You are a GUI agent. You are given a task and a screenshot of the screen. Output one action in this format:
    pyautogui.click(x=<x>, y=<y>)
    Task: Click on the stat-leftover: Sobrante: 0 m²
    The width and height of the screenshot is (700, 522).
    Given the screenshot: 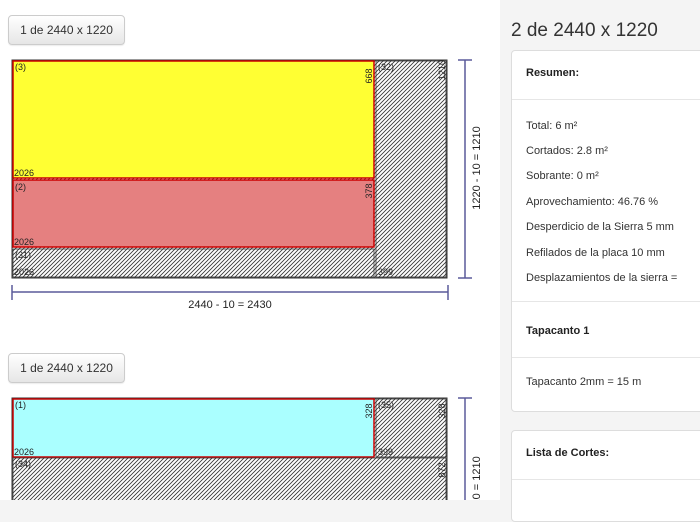 What is the action you would take?
    pyautogui.click(x=562, y=176)
    